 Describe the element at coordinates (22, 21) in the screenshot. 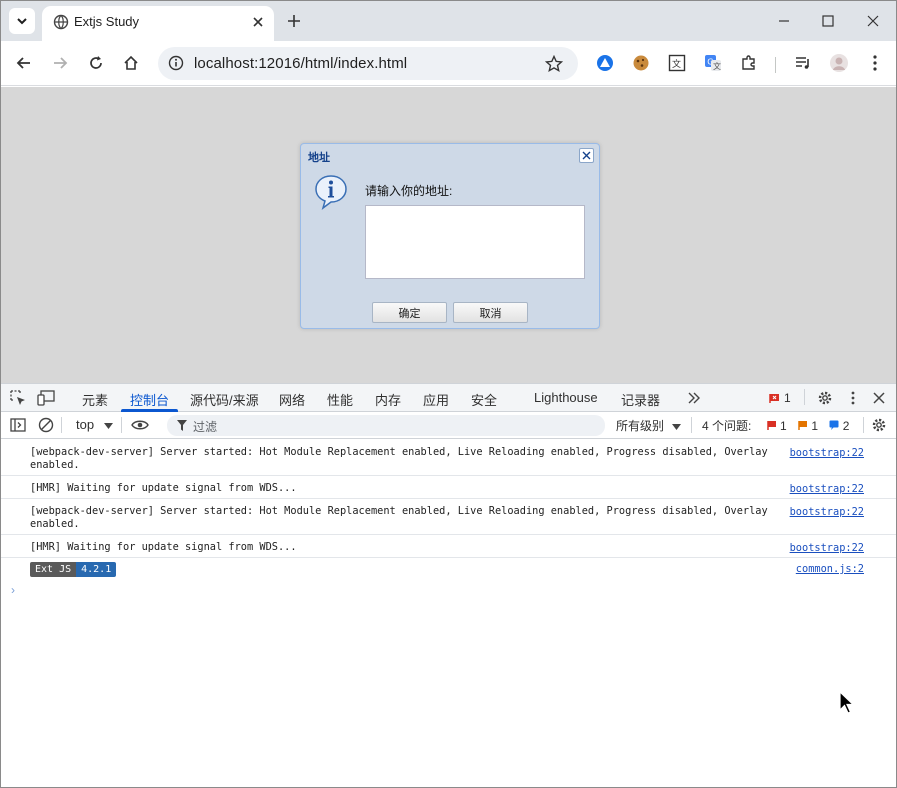

I see `tab-search-button` at that location.